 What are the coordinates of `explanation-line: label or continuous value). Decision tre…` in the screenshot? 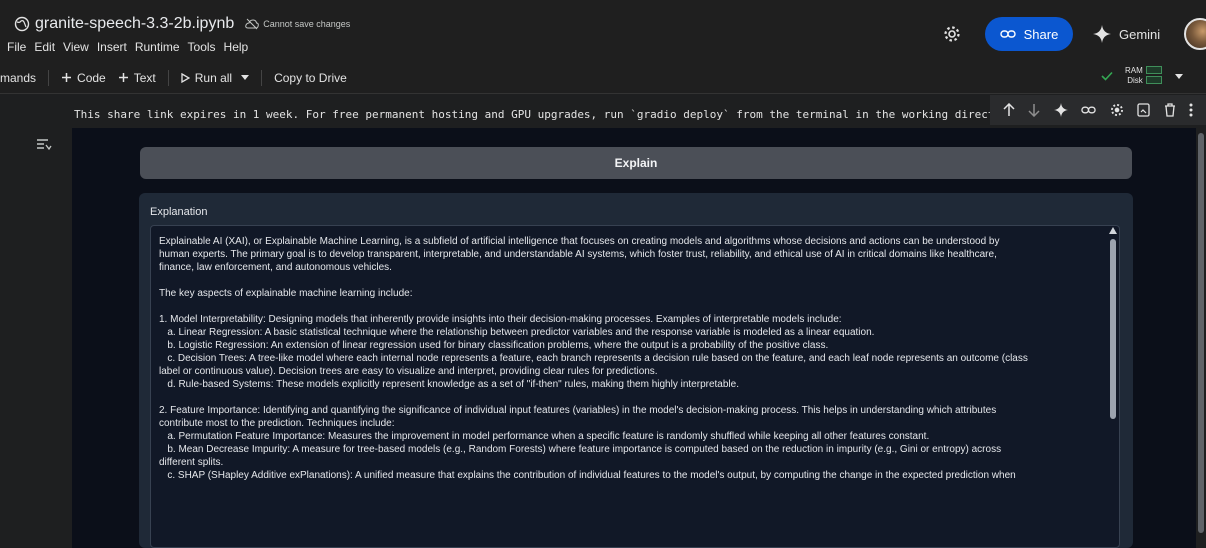 It's located at (408, 371).